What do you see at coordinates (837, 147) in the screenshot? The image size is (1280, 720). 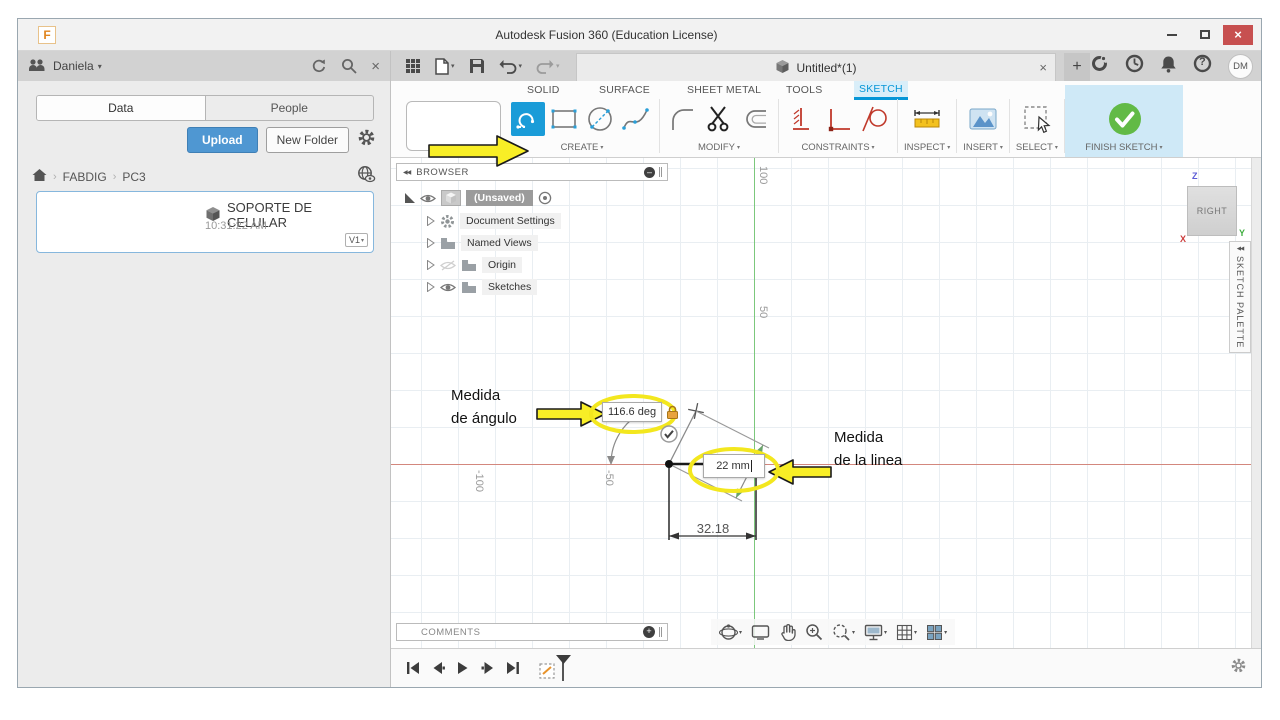 I see `constraints-group-label: CONSTRAINTS ▾` at bounding box center [837, 147].